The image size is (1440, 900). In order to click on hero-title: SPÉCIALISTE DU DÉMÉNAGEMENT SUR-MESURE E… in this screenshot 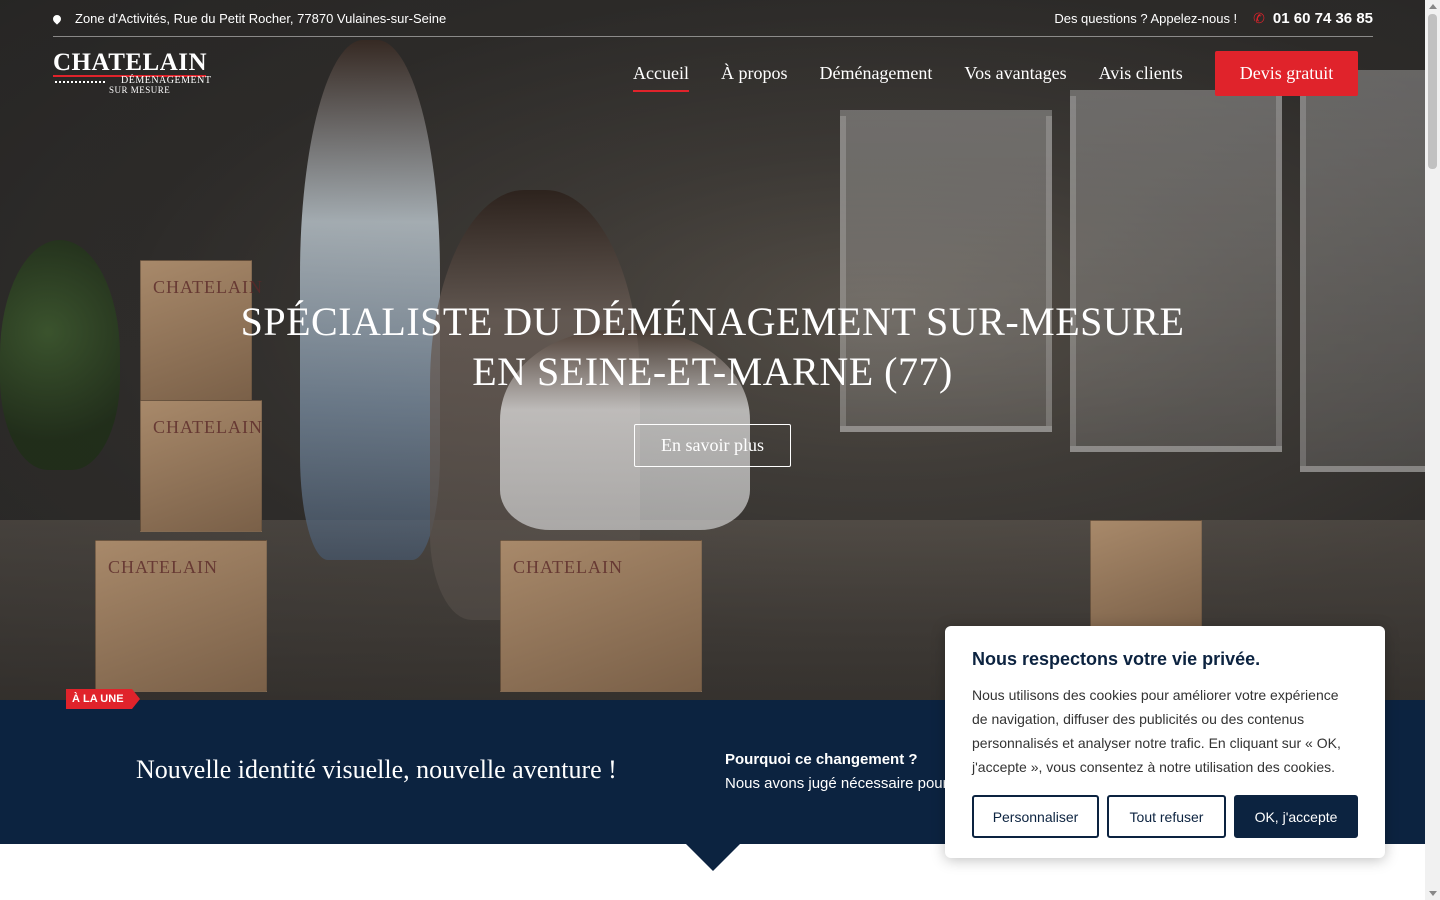, I will do `click(712, 347)`.